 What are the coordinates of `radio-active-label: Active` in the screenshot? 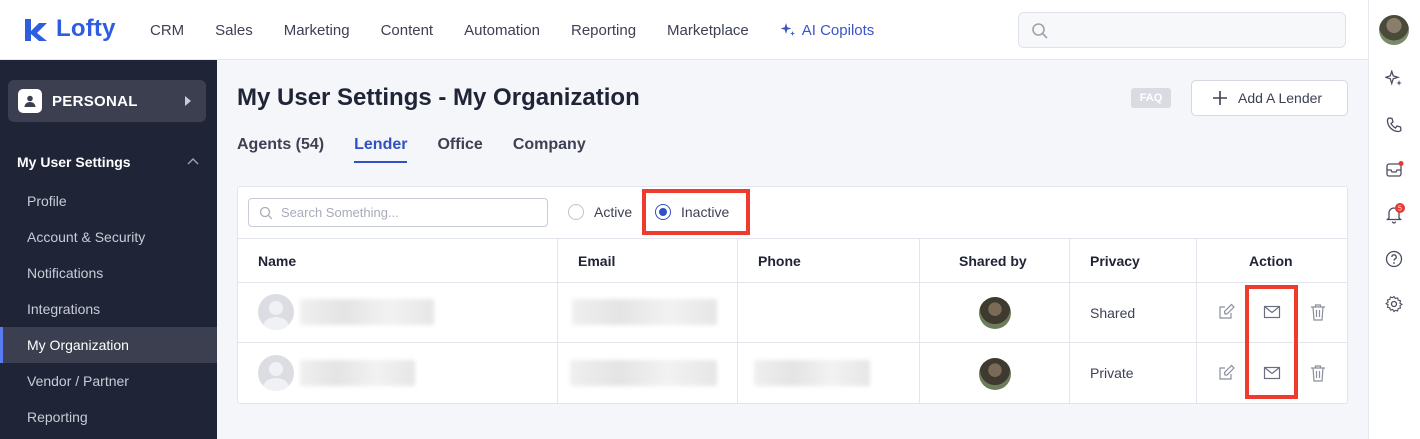 It's located at (613, 212).